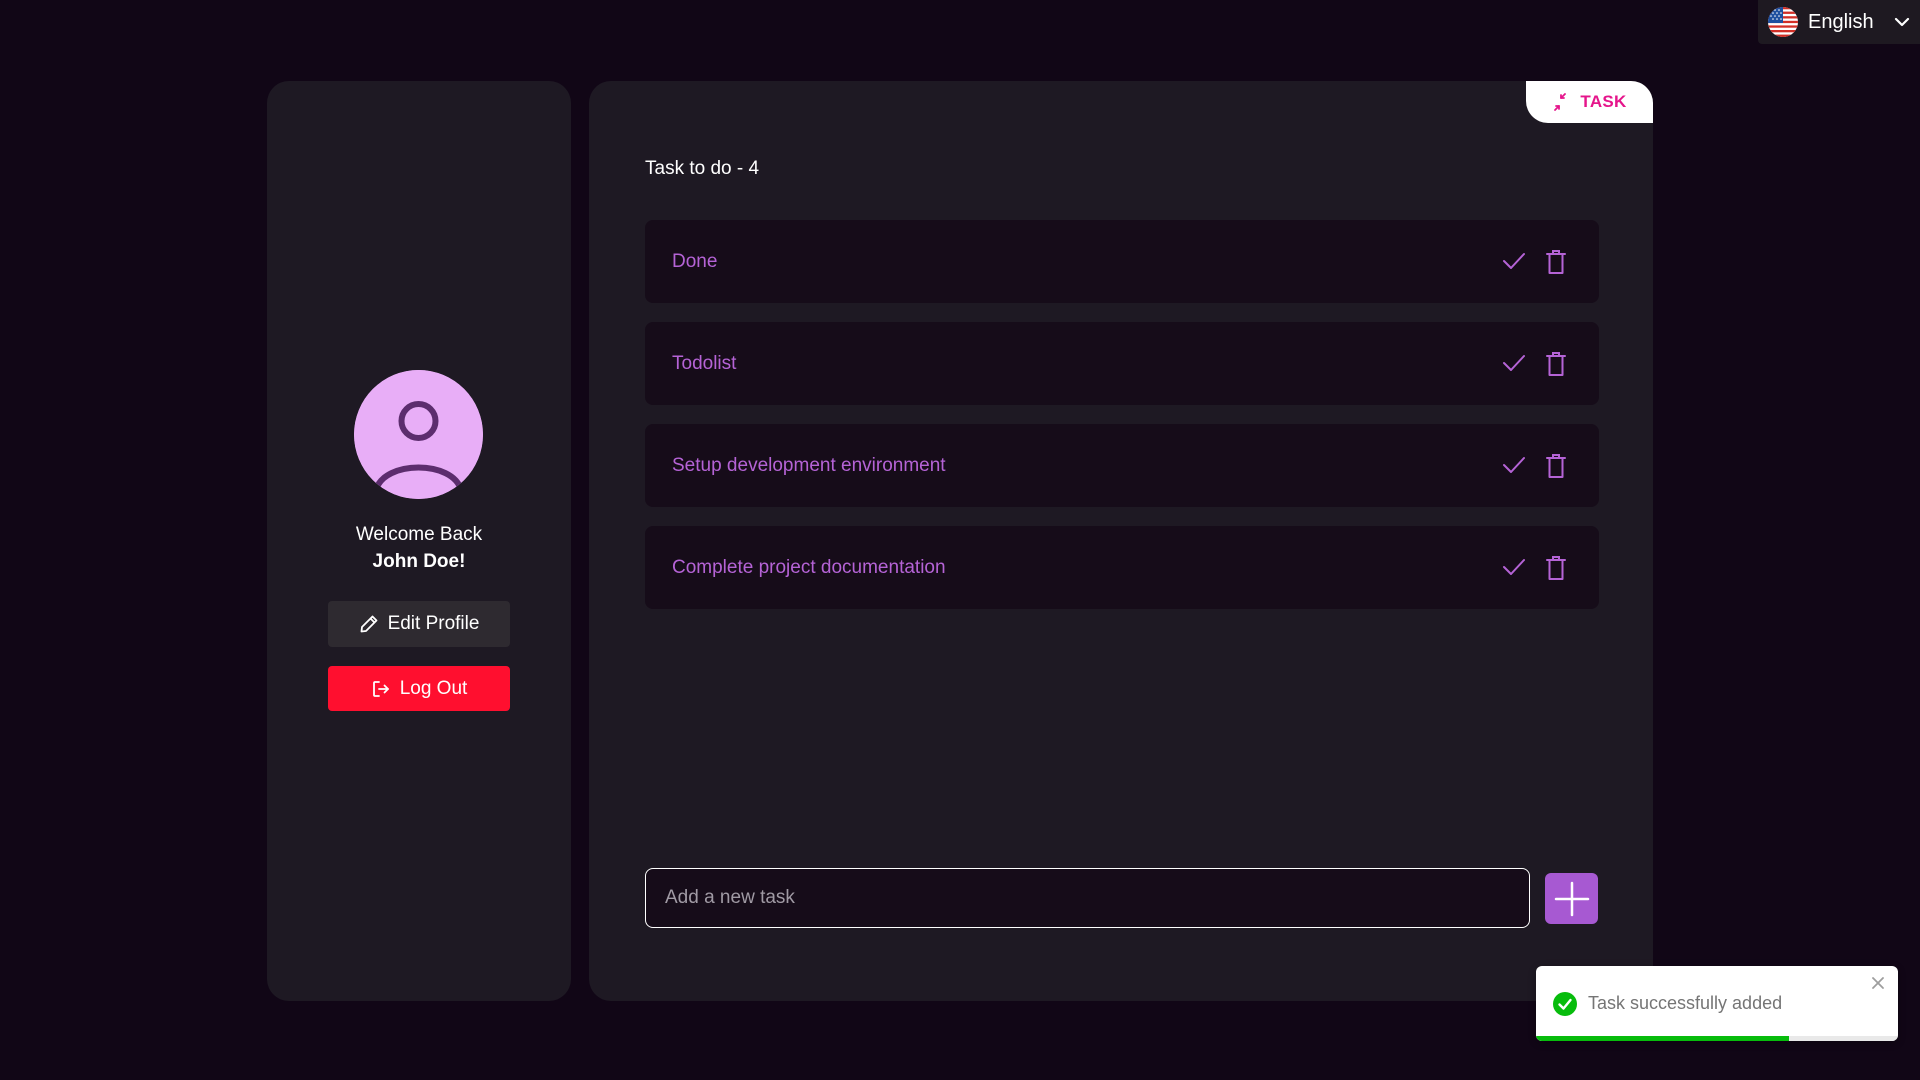 Image resolution: width=1920 pixels, height=1080 pixels. I want to click on toast-message: Task successfully added, so click(1685, 1003).